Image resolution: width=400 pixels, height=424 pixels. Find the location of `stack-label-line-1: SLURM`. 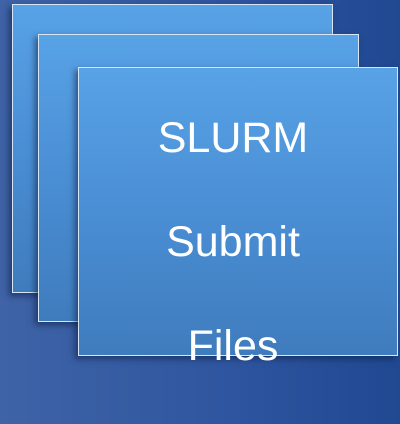

stack-label-line-1: SLURM is located at coordinates (233, 138).